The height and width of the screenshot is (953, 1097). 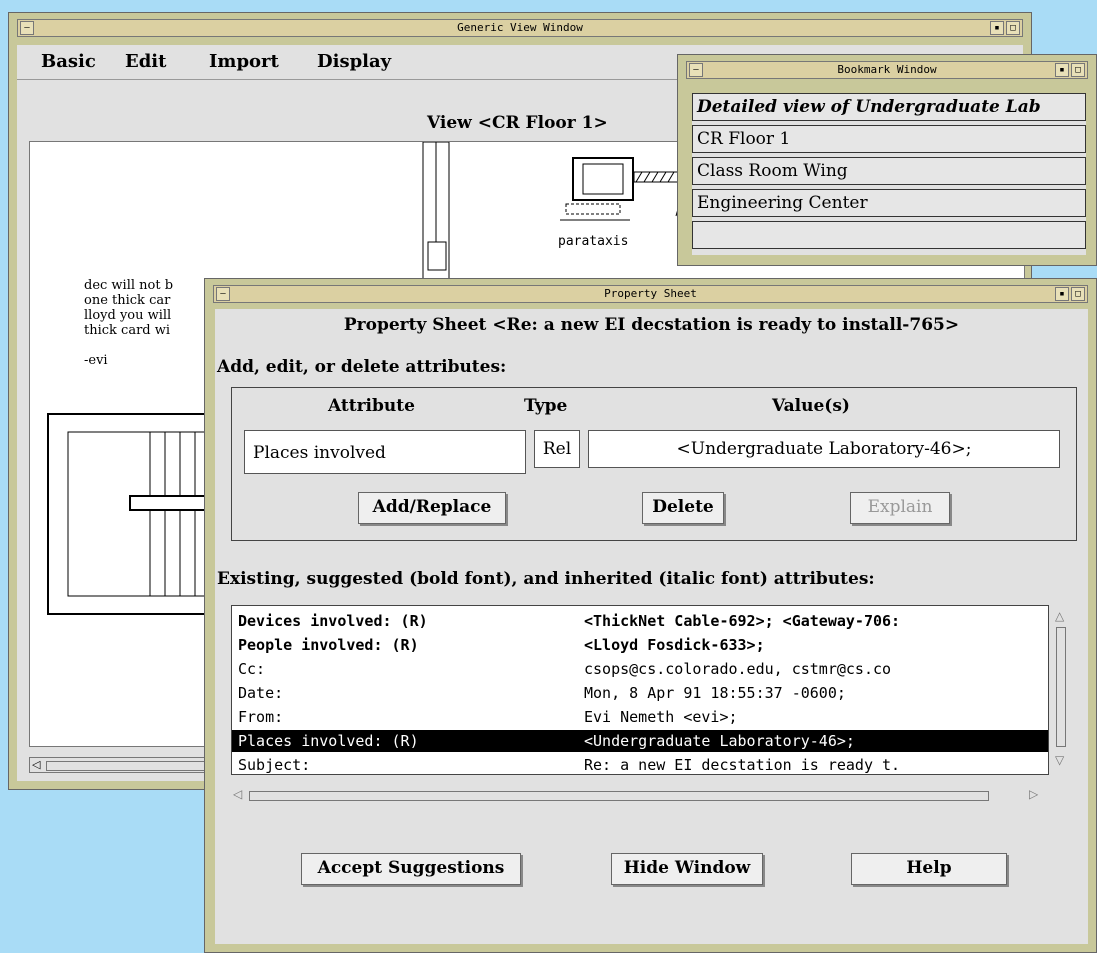 I want to click on help-button: Help, so click(x=929, y=869).